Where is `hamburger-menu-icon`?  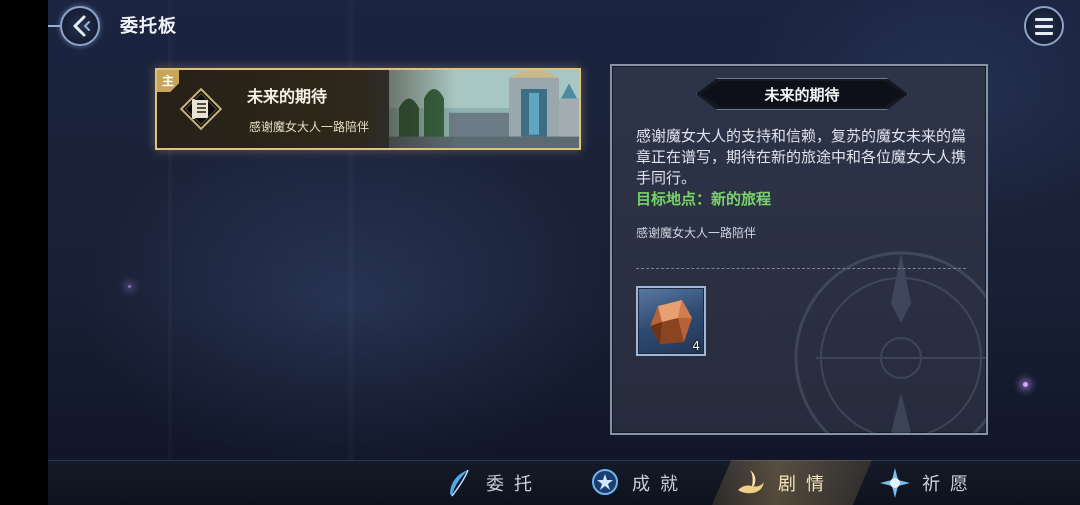
hamburger-menu-icon is located at coordinates (1044, 19).